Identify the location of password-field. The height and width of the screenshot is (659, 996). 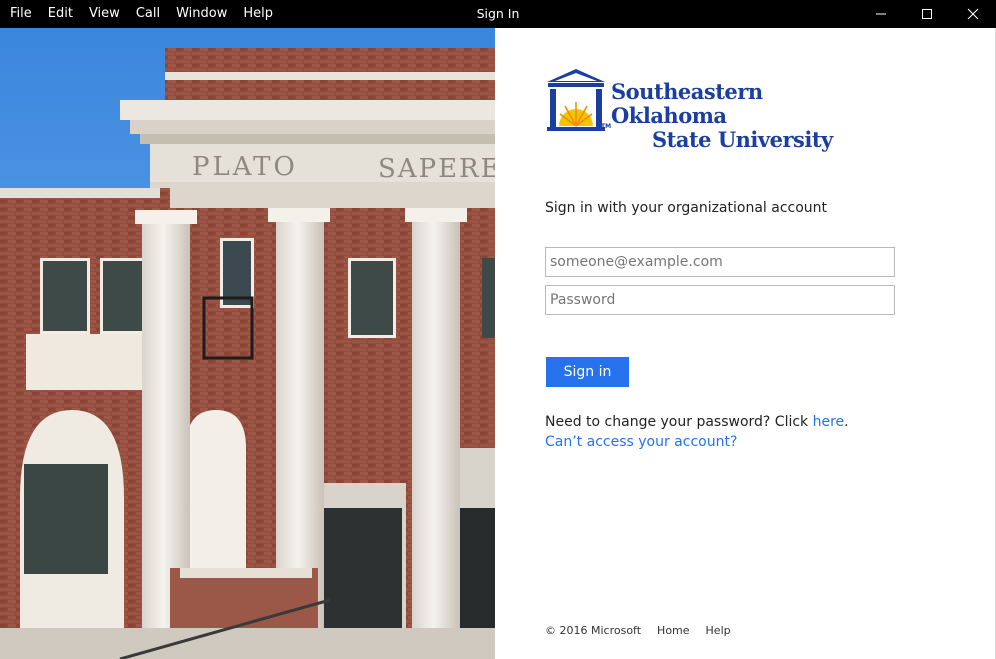
(720, 300).